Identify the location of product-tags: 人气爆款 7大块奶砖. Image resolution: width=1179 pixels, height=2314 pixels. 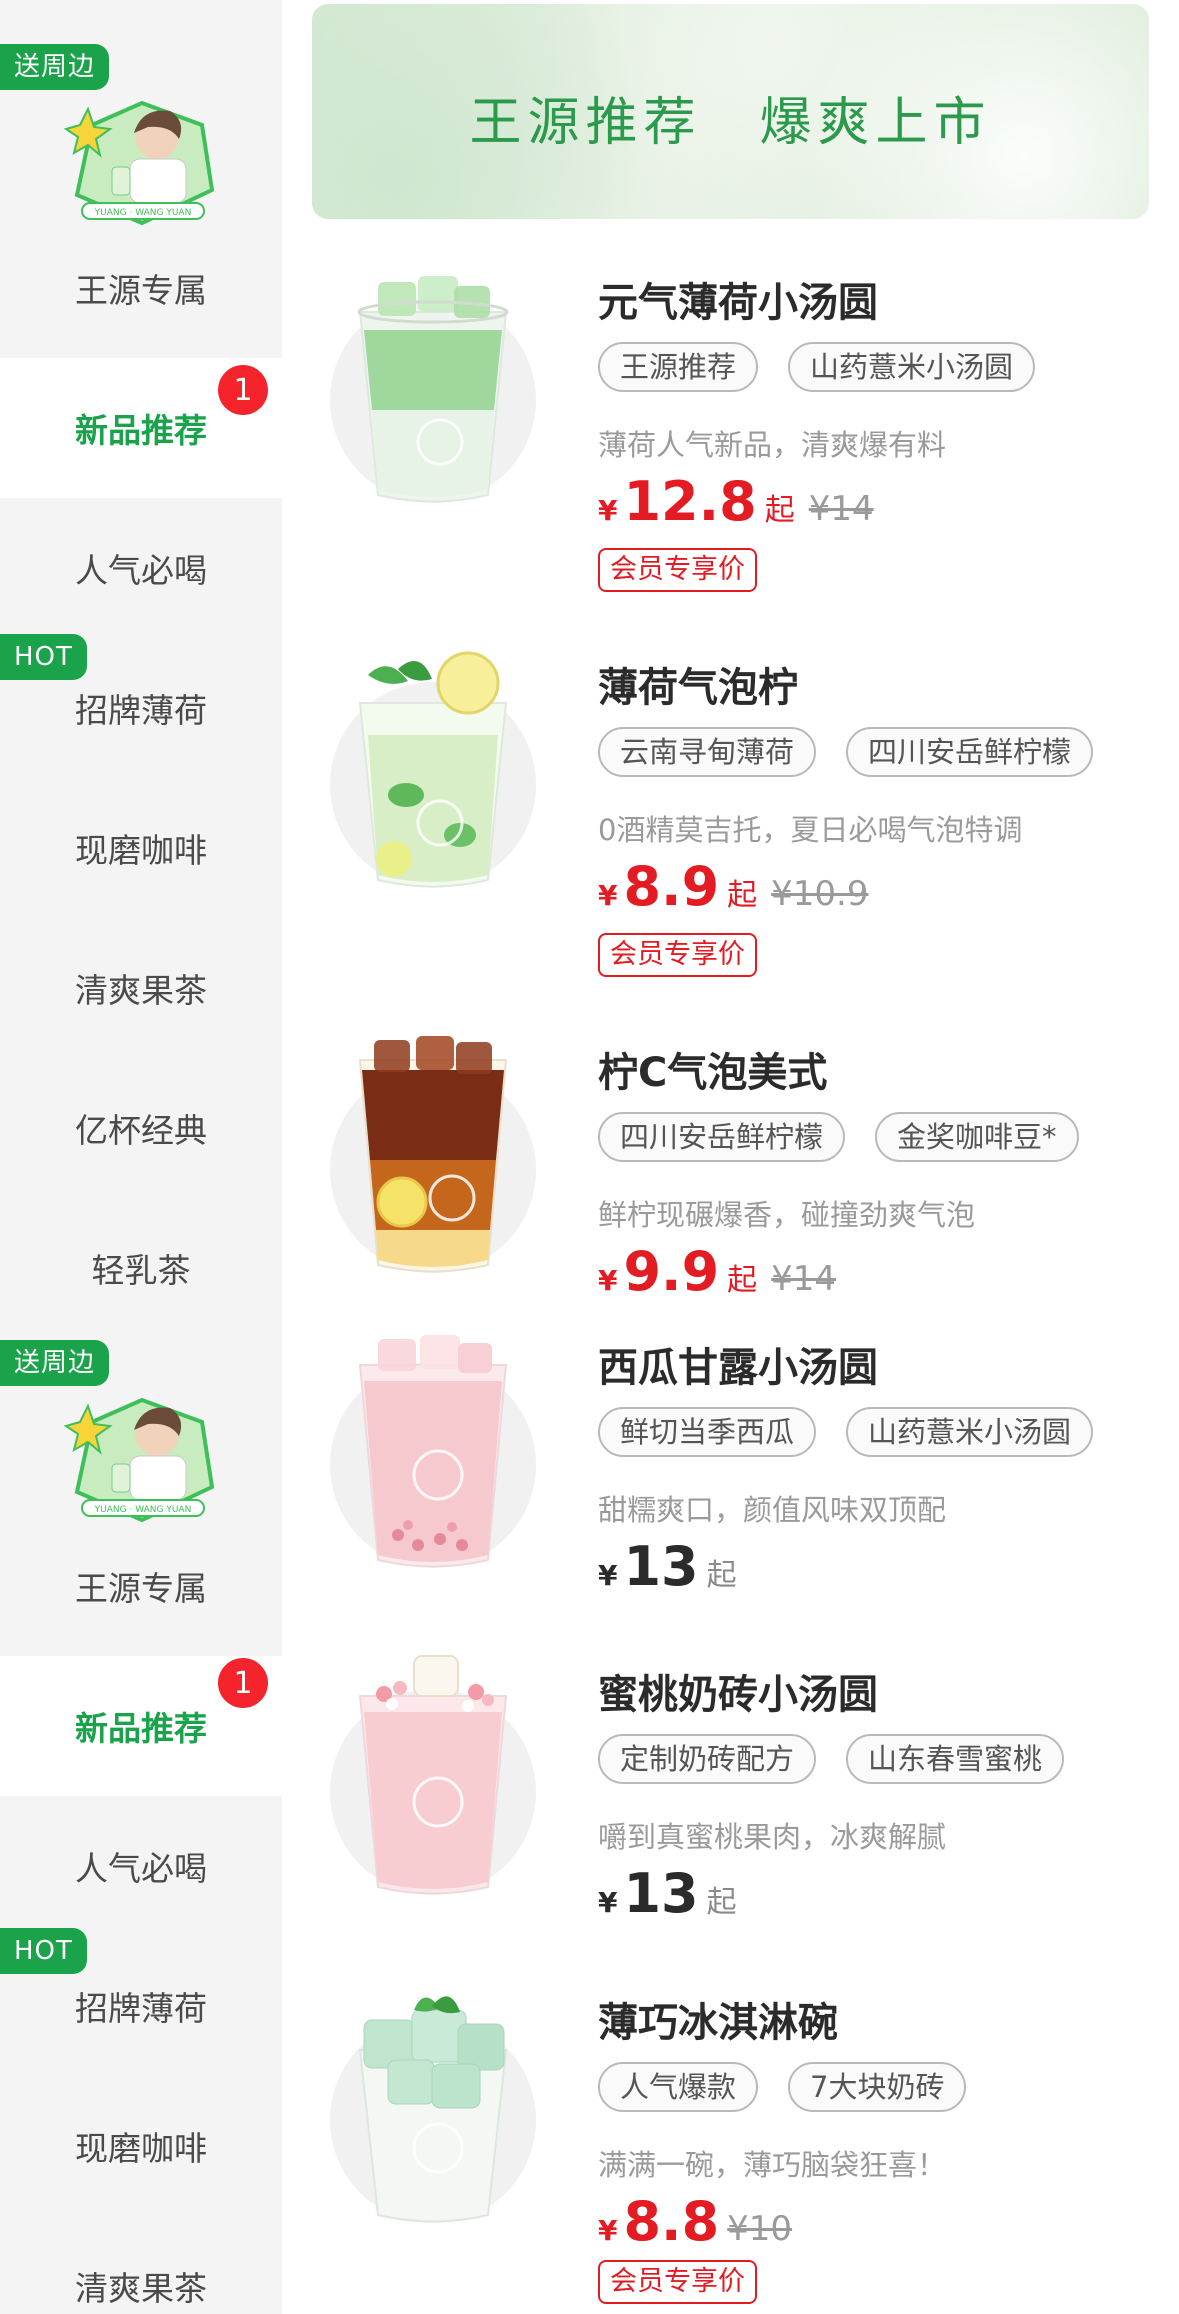
(782, 2087).